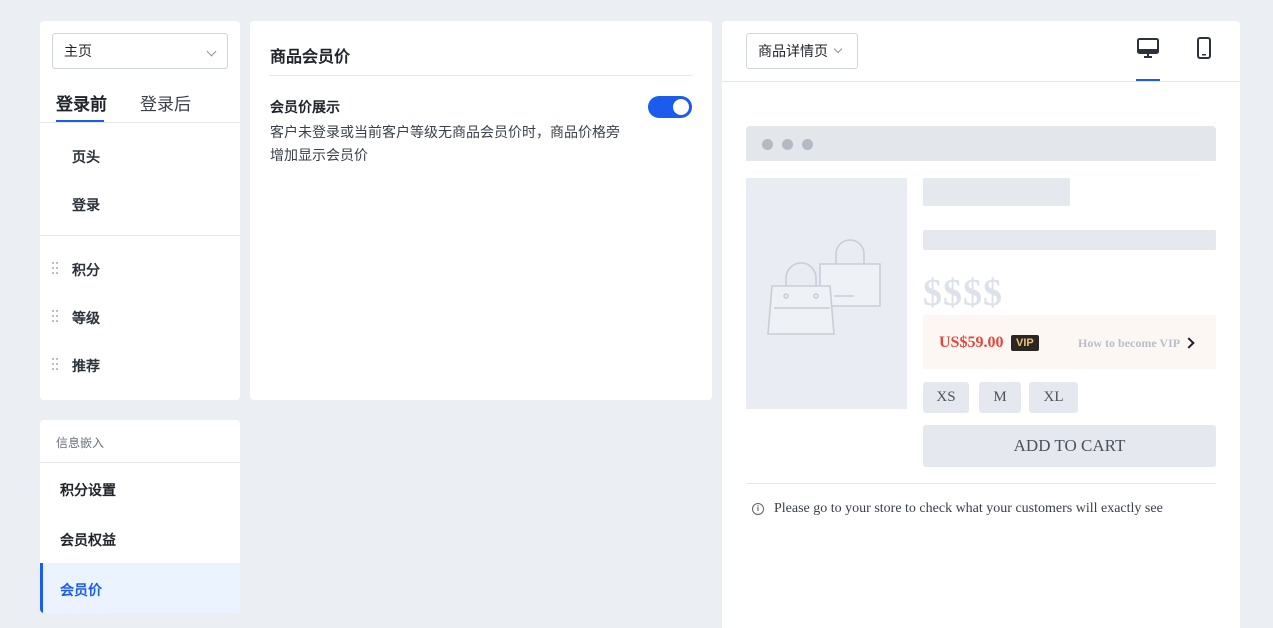 The height and width of the screenshot is (628, 1273). Describe the element at coordinates (81, 102) in the screenshot. I see `tab-before-login: 登录前` at that location.